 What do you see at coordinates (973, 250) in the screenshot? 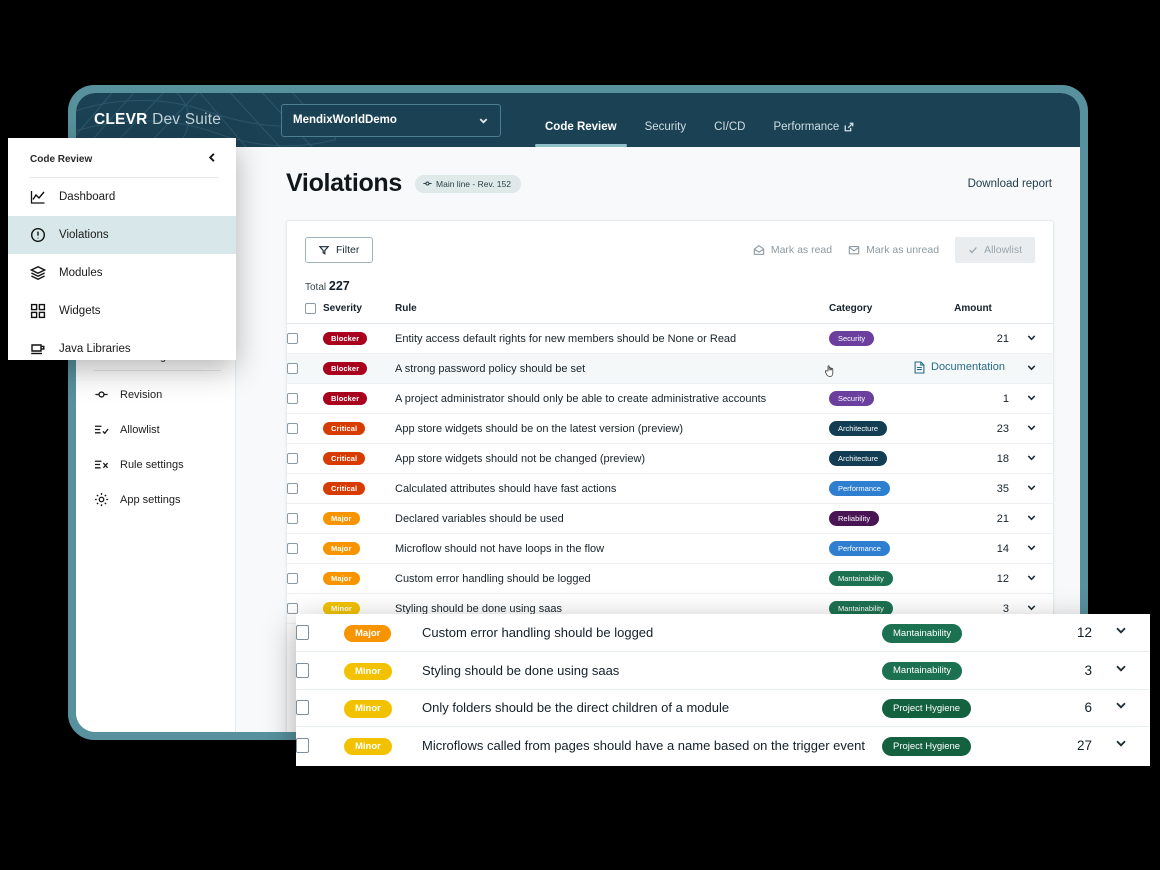
I see `check-icon` at bounding box center [973, 250].